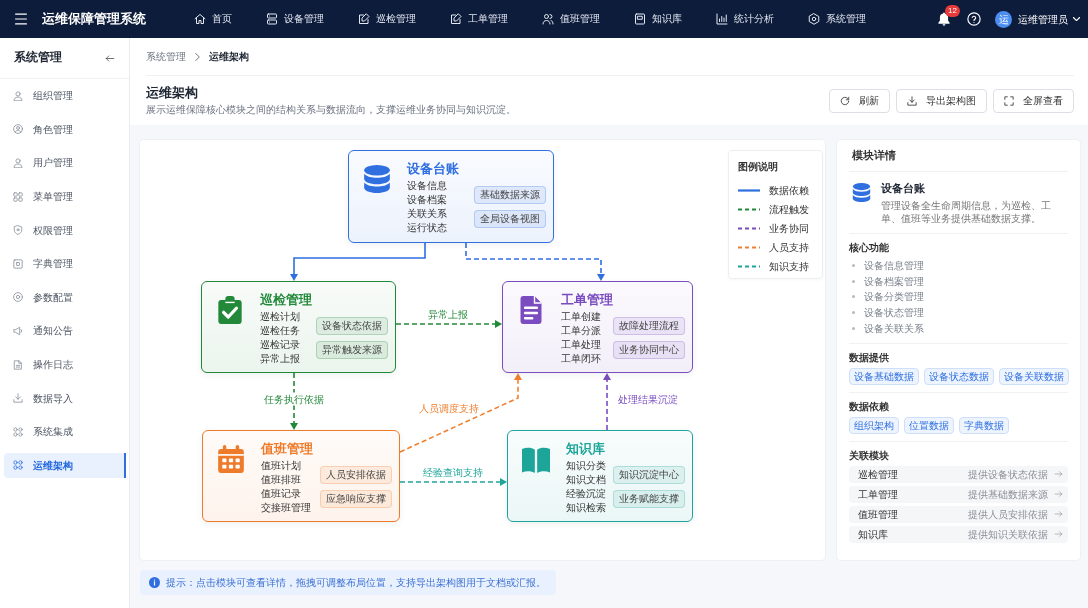  Describe the element at coordinates (837, 19) in the screenshot. I see `nav-item: 系统管理` at that location.